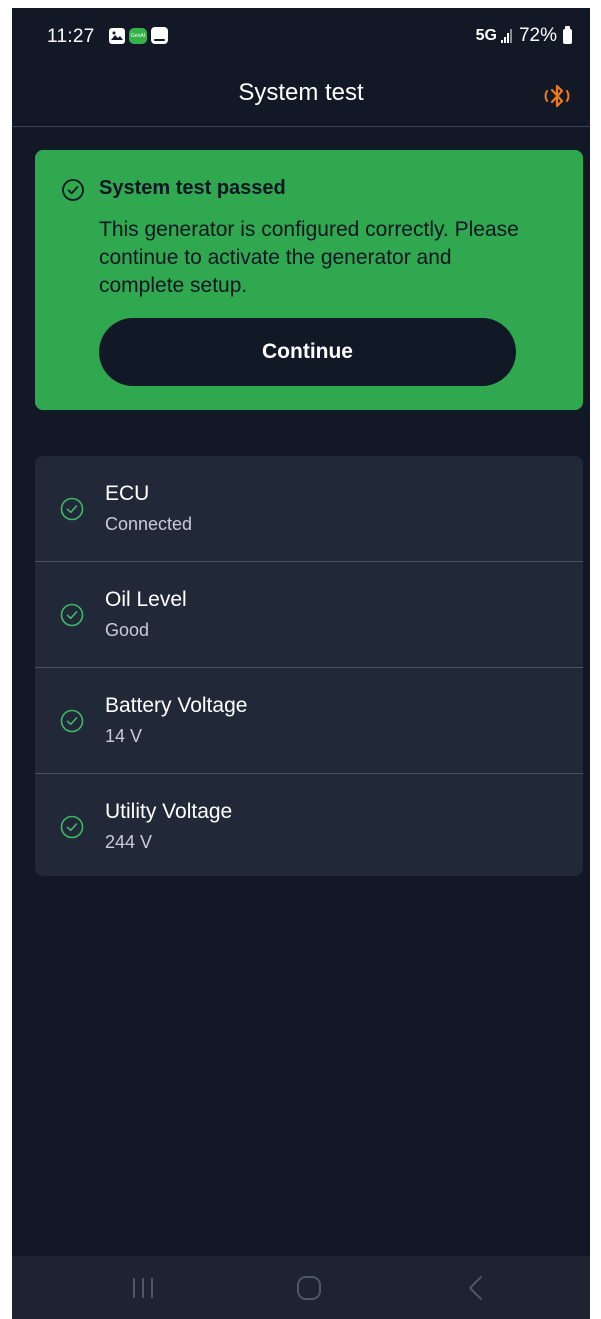 Image resolution: width=601 pixels, height=1319 pixels. What do you see at coordinates (309, 509) in the screenshot?
I see `check-row-ecu: ECU Connected` at bounding box center [309, 509].